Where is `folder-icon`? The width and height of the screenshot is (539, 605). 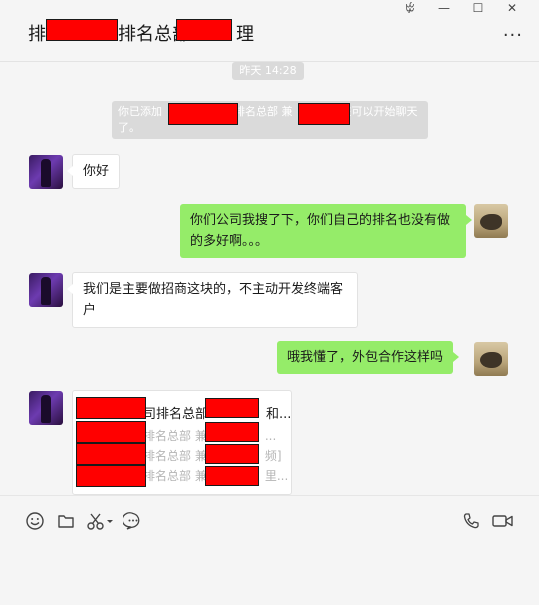
folder-icon is located at coordinates (66, 521).